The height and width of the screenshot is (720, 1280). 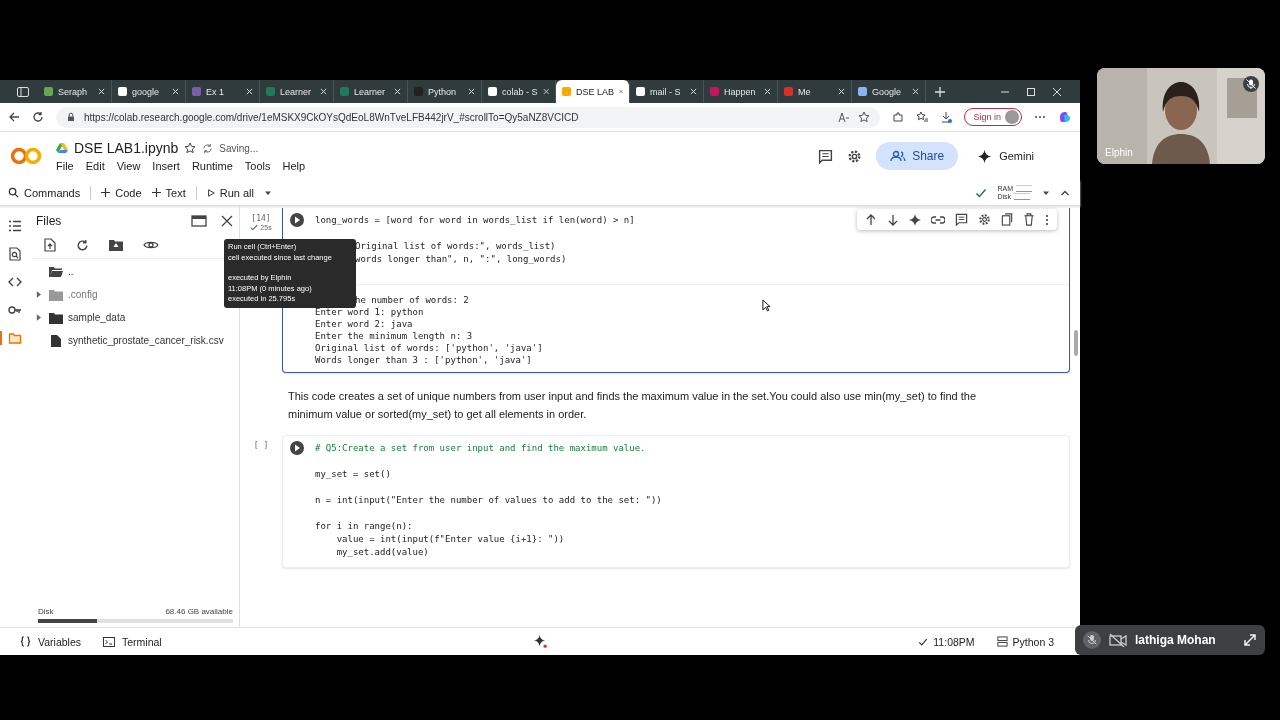 I want to click on notebook-title: DSE LAB1.ipynb, so click(x=126, y=148).